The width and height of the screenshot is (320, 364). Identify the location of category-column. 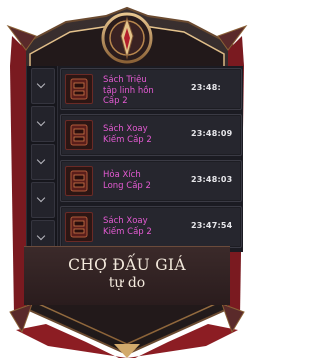
(42, 159).